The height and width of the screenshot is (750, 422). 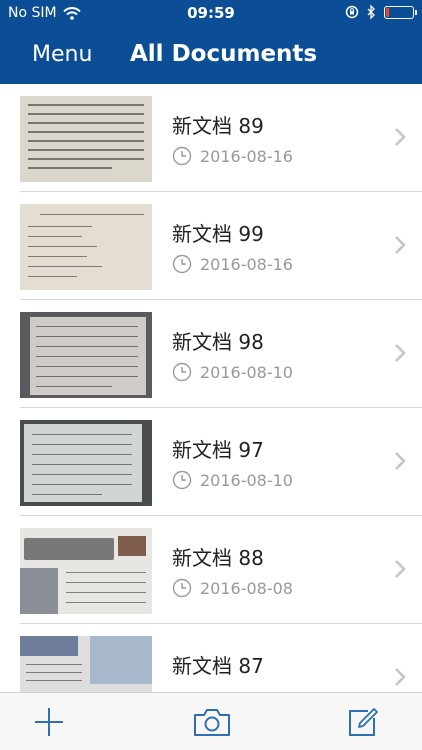 I want to click on document-title: 新文档 99, so click(x=218, y=234).